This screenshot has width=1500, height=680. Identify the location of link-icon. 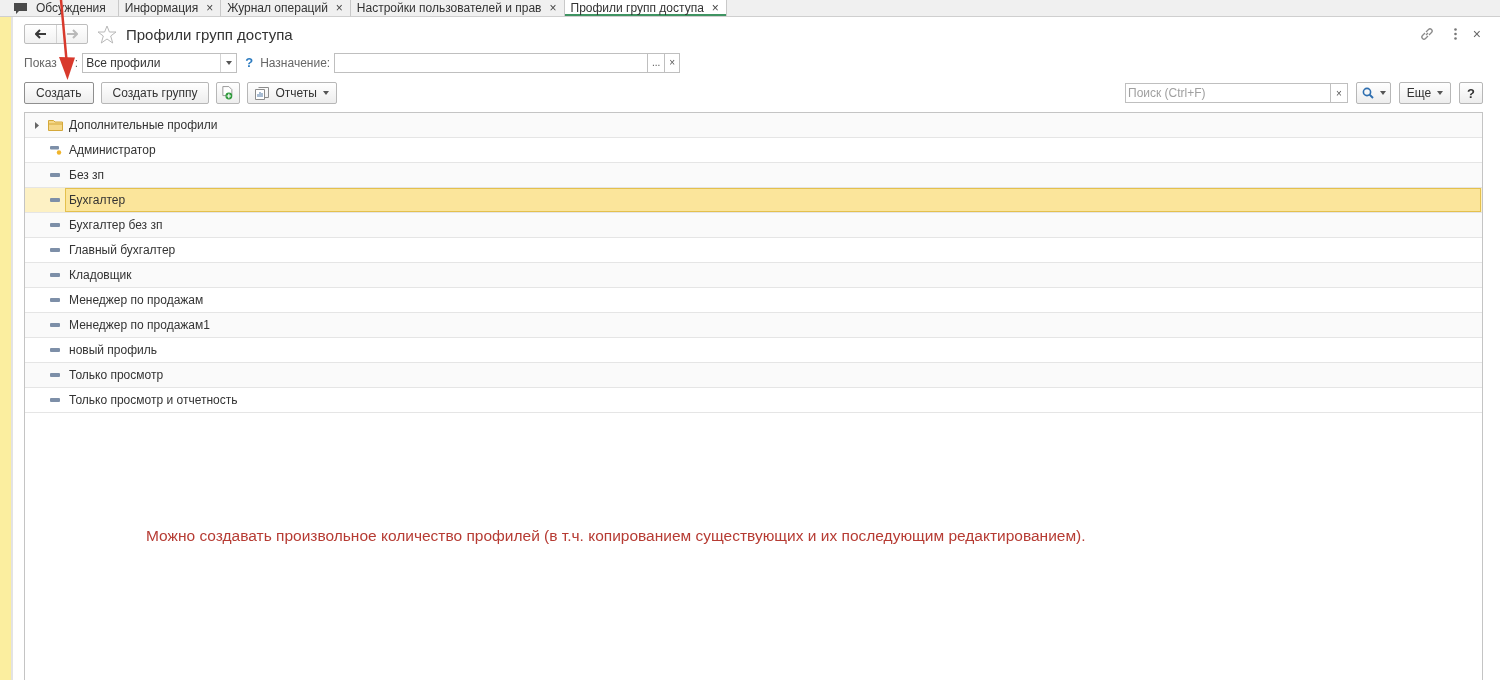
(1426, 34).